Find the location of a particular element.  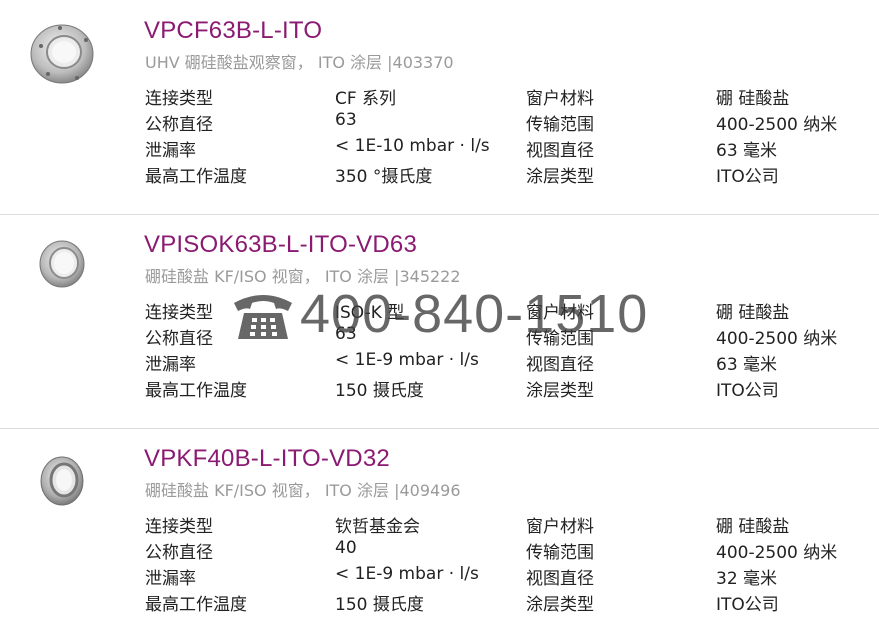

product-subtitle: UHV 硼硅酸盐观察窗， ITO 涂层 |403370 is located at coordinates (299, 62).